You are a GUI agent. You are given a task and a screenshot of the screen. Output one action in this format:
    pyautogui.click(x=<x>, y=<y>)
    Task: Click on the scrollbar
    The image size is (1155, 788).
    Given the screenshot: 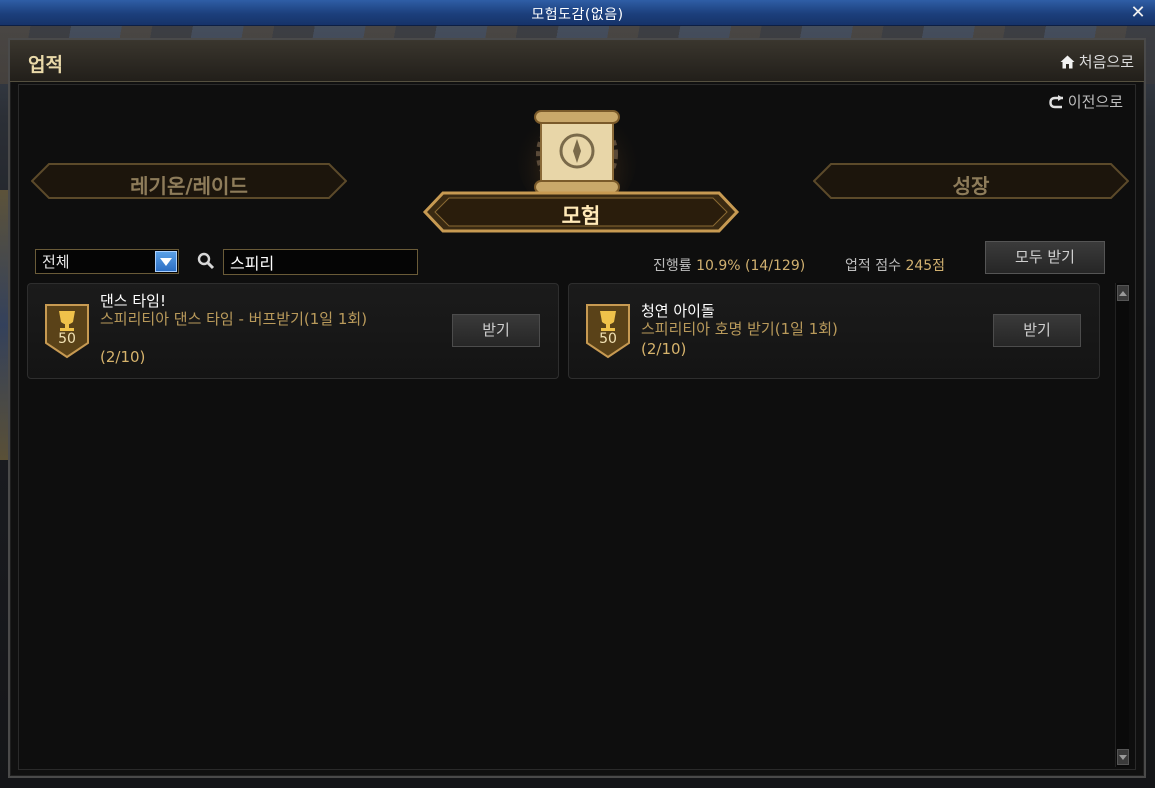 What is the action you would take?
    pyautogui.click(x=1122, y=525)
    